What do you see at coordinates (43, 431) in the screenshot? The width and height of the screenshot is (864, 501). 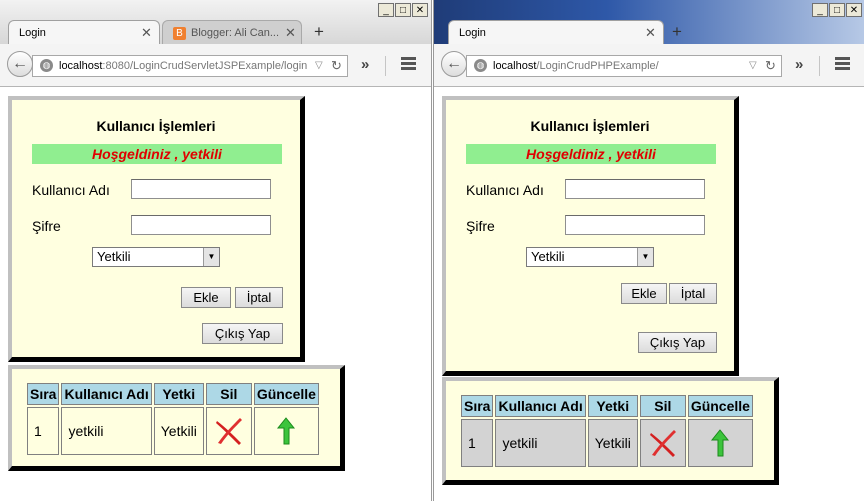 I see `cell-sira: 1` at bounding box center [43, 431].